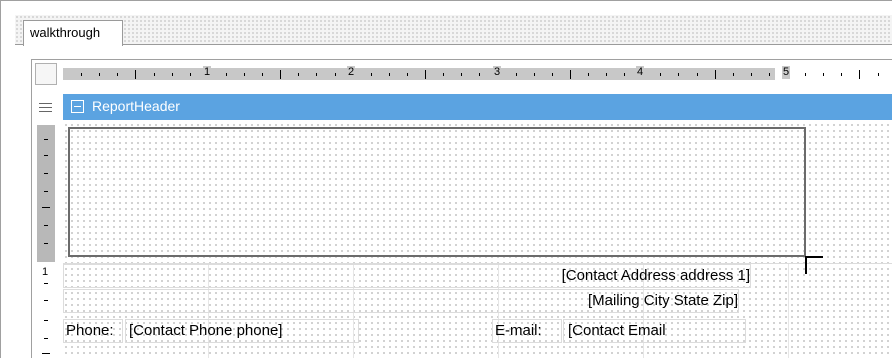  I want to click on minus-box-icon, so click(77, 106).